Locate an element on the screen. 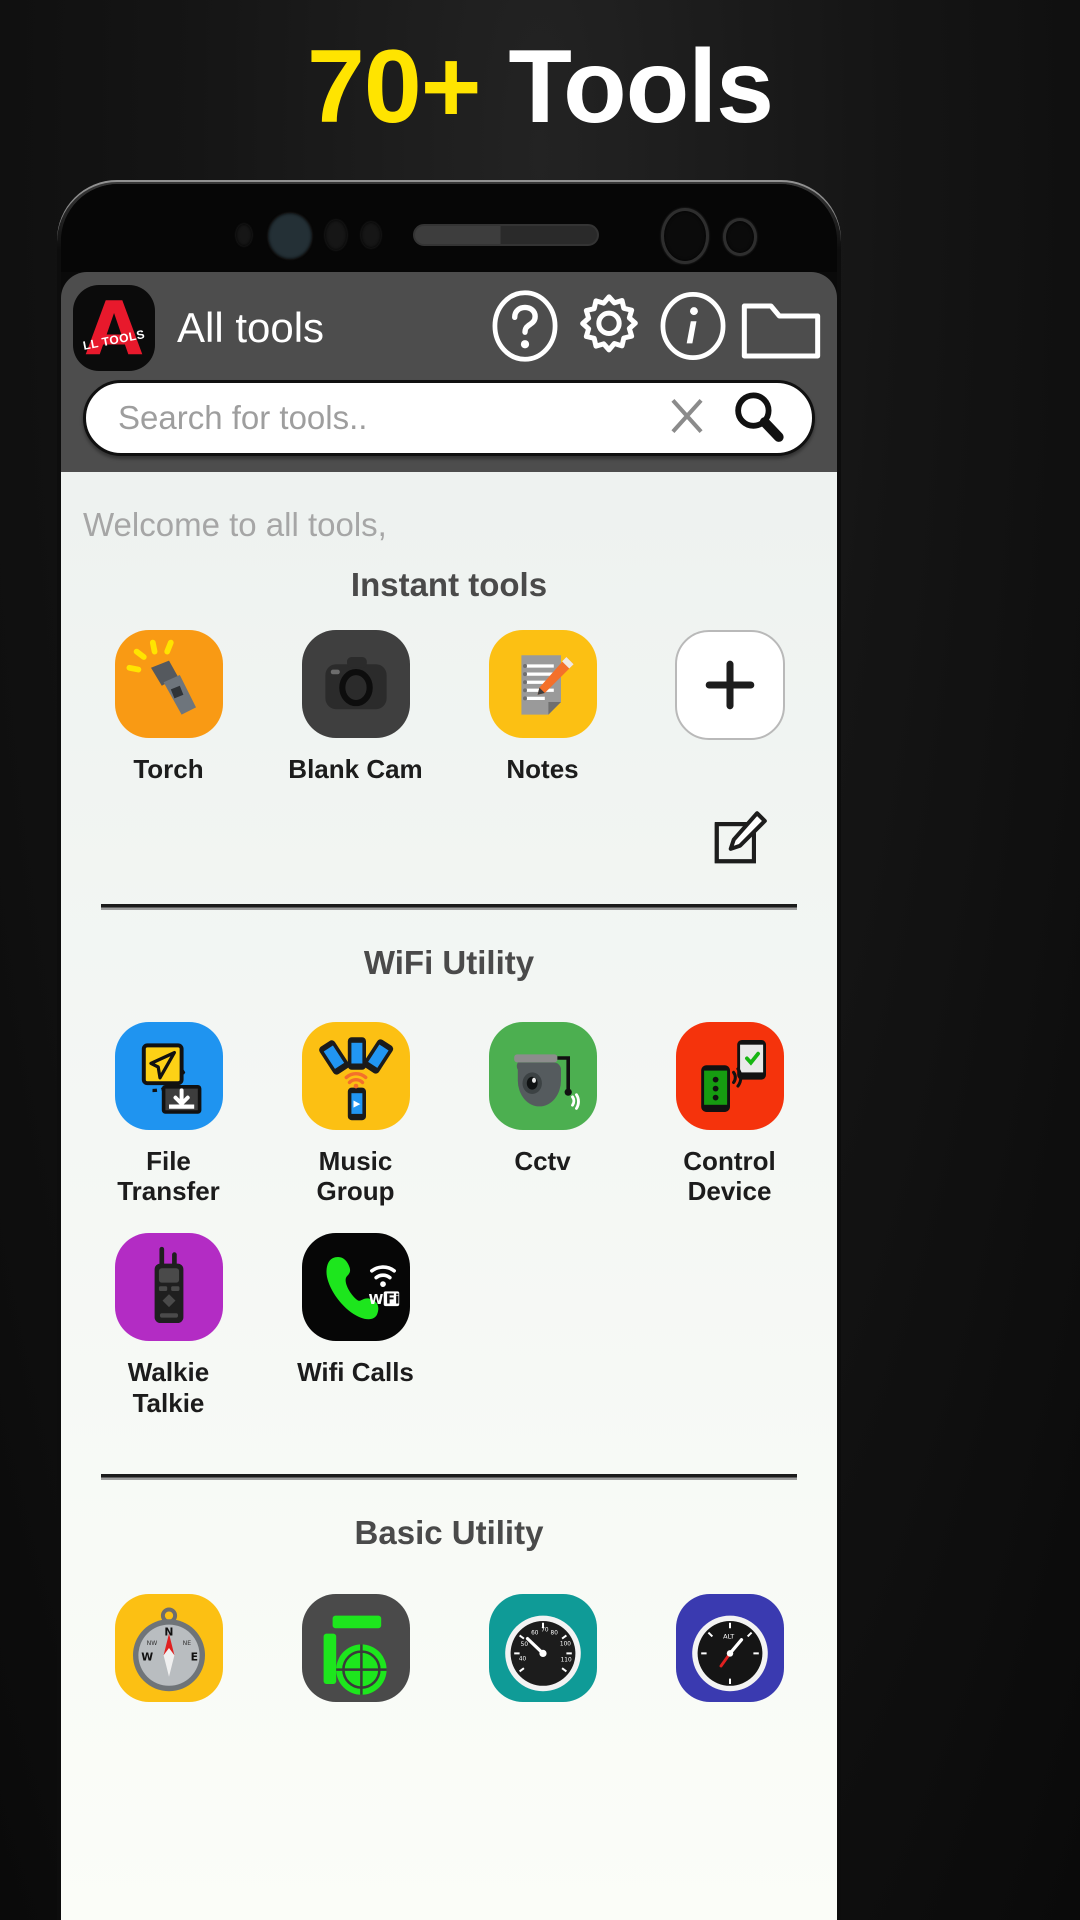  camera-ring-icon is located at coordinates (685, 236).